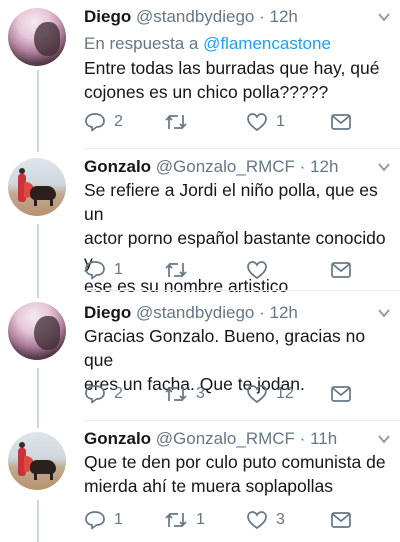 The height and width of the screenshot is (542, 400). I want to click on like-button: 3, so click(265, 520).